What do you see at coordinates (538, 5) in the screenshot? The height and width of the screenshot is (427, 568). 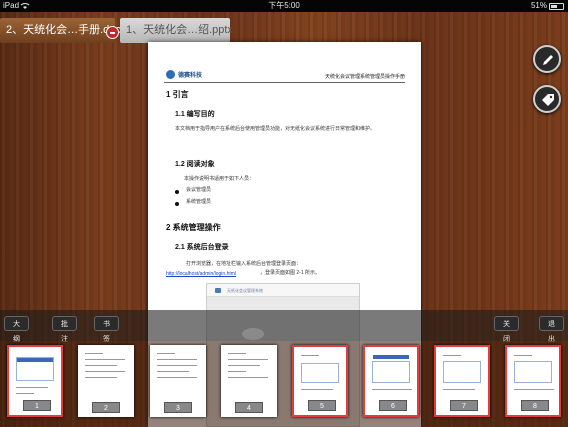 I see `battery-percent: 51%` at bounding box center [538, 5].